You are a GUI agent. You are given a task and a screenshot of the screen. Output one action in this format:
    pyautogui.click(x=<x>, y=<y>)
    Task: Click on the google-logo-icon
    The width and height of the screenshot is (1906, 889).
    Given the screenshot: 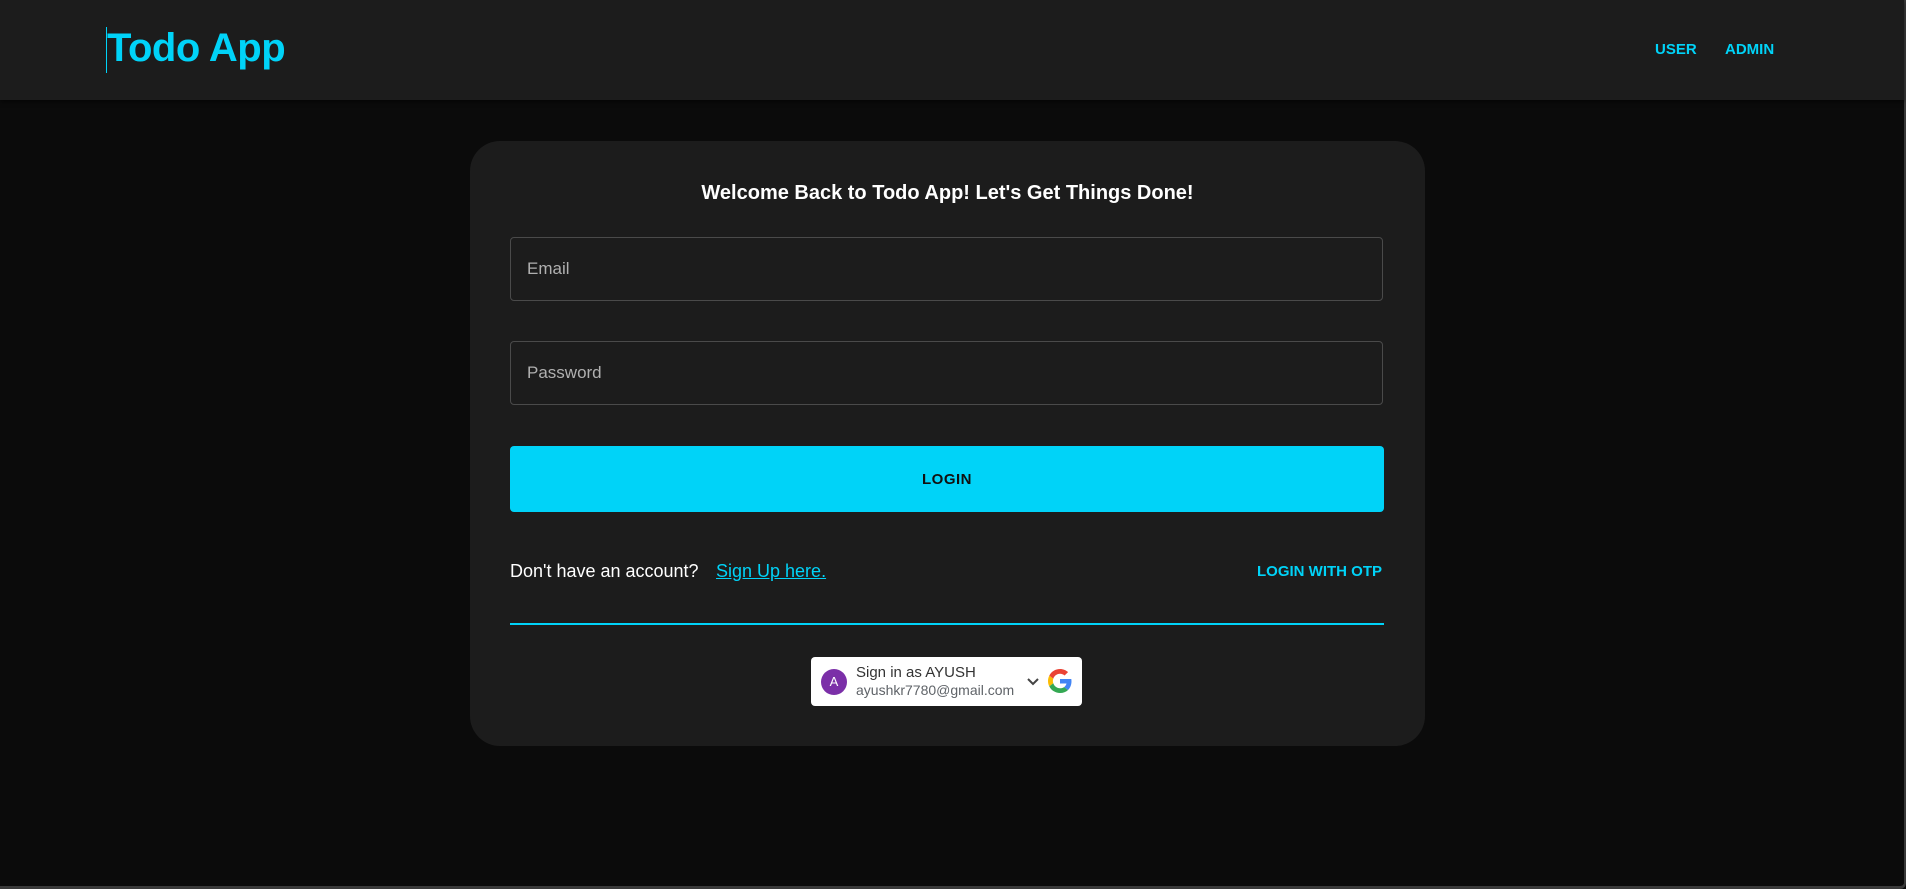 What is the action you would take?
    pyautogui.click(x=1060, y=681)
    